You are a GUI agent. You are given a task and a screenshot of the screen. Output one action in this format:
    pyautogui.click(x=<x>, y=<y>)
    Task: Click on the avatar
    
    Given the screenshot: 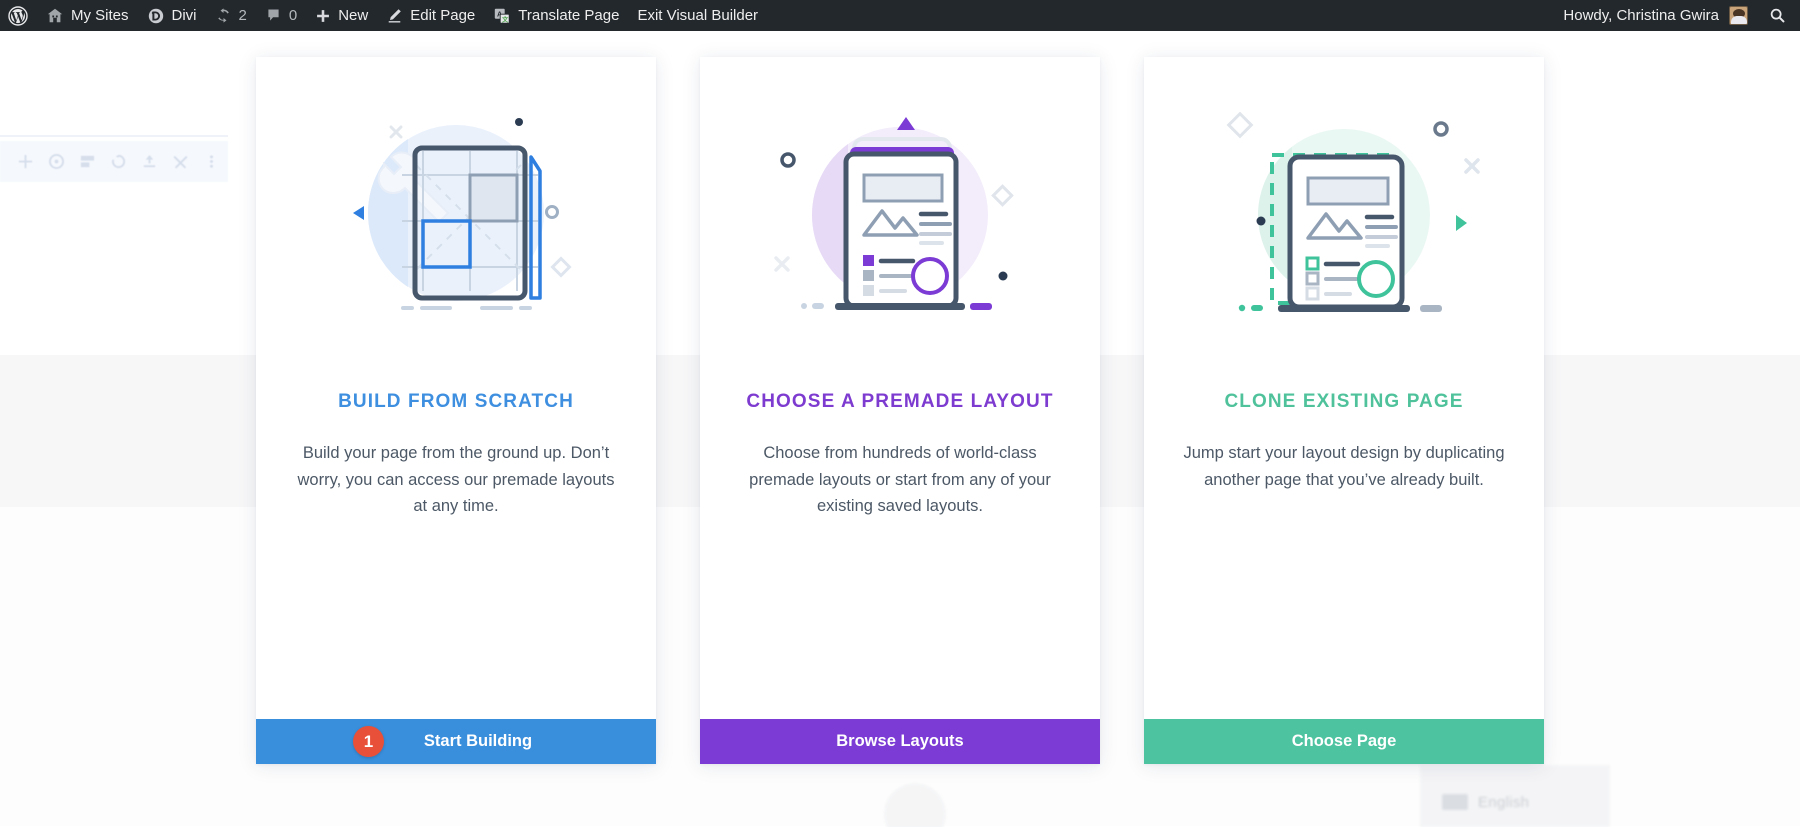 What is the action you would take?
    pyautogui.click(x=1738, y=15)
    